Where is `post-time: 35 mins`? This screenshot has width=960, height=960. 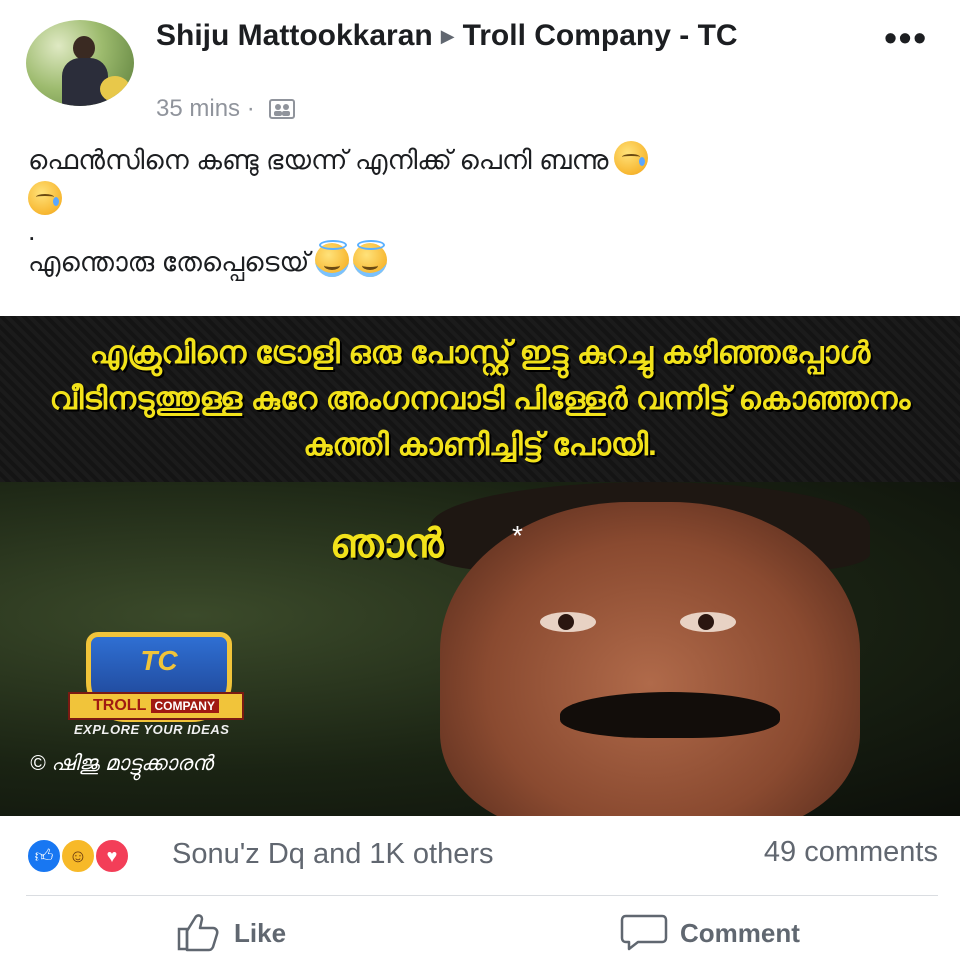 post-time: 35 mins is located at coordinates (198, 108).